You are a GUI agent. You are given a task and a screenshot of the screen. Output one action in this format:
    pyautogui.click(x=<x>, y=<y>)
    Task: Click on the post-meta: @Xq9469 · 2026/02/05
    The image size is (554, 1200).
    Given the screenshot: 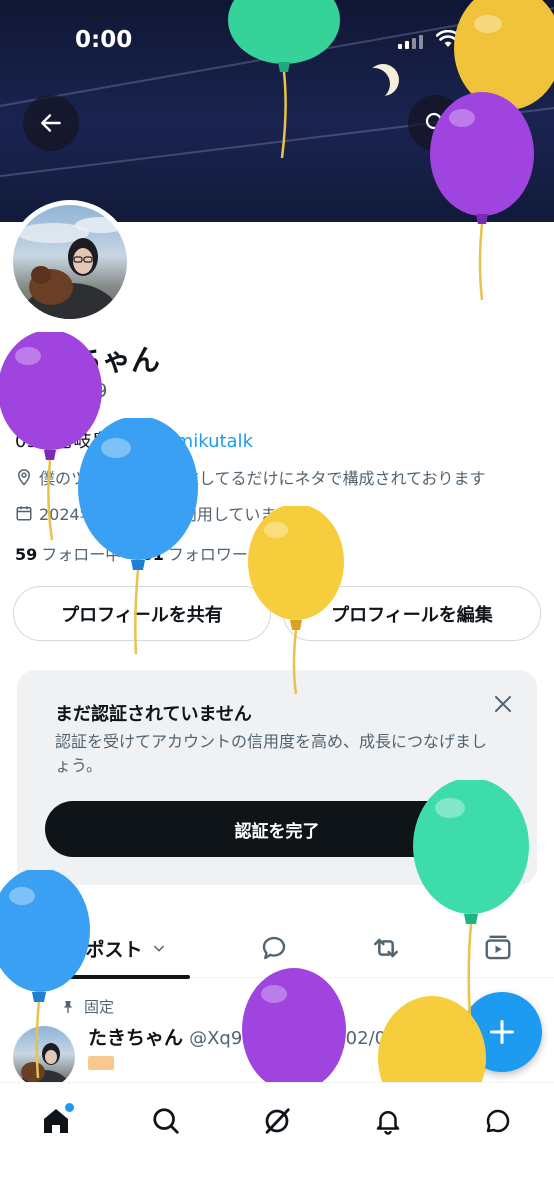 What is the action you would take?
    pyautogui.click(x=293, y=1038)
    